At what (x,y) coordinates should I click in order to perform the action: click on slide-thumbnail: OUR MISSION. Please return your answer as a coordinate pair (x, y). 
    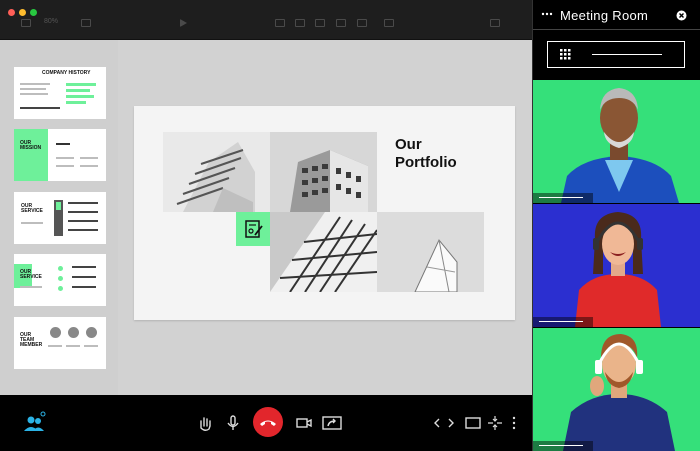
    Looking at the image, I should click on (60, 155).